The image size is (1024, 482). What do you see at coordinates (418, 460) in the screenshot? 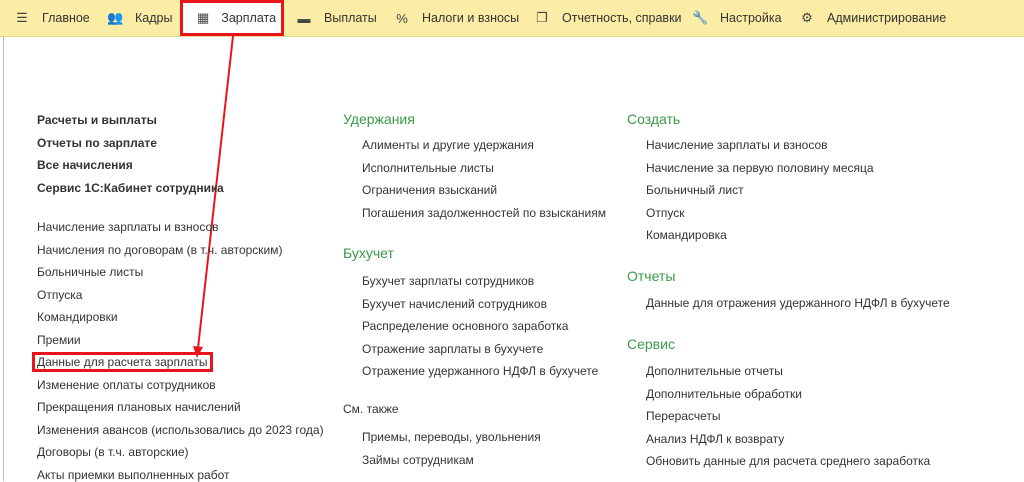
I see `command-link: Займы сотрудникам` at bounding box center [418, 460].